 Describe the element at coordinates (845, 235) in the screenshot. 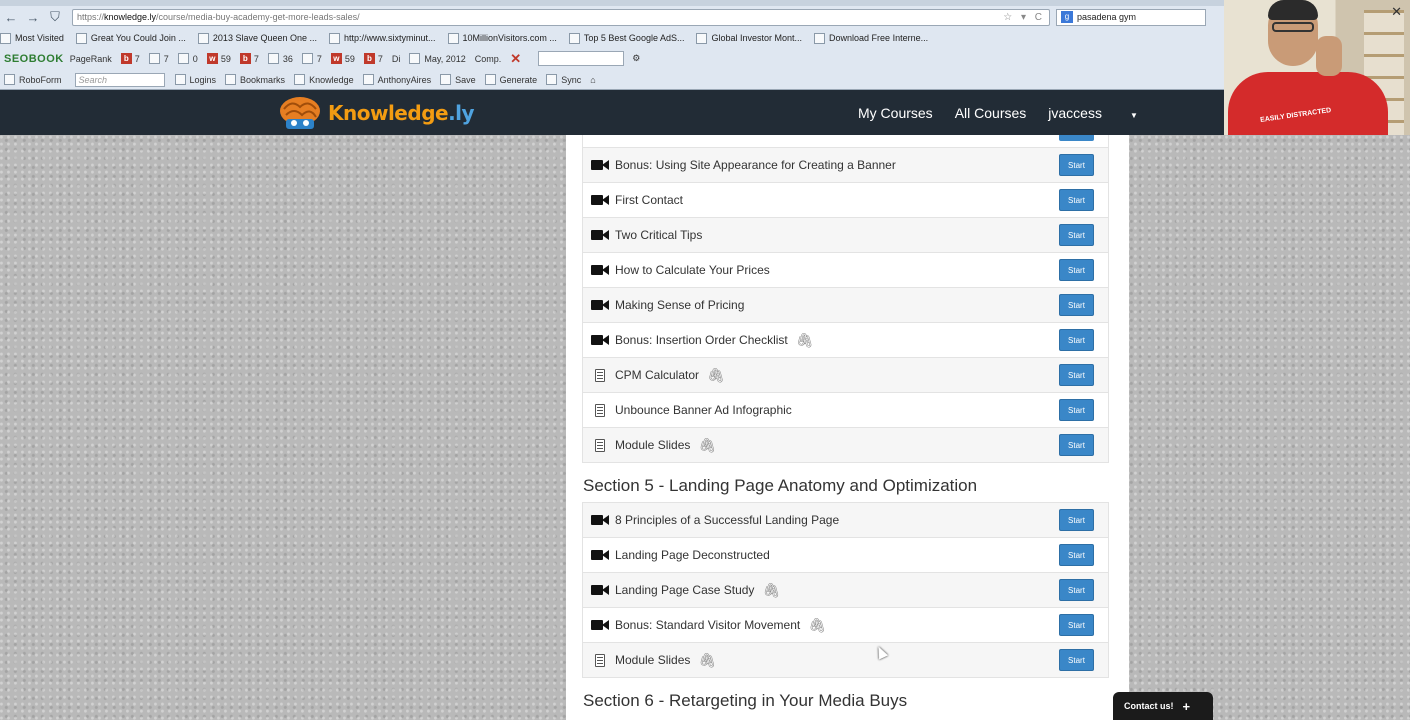

I see `lesson-row: Two Critical Tips Start` at that location.